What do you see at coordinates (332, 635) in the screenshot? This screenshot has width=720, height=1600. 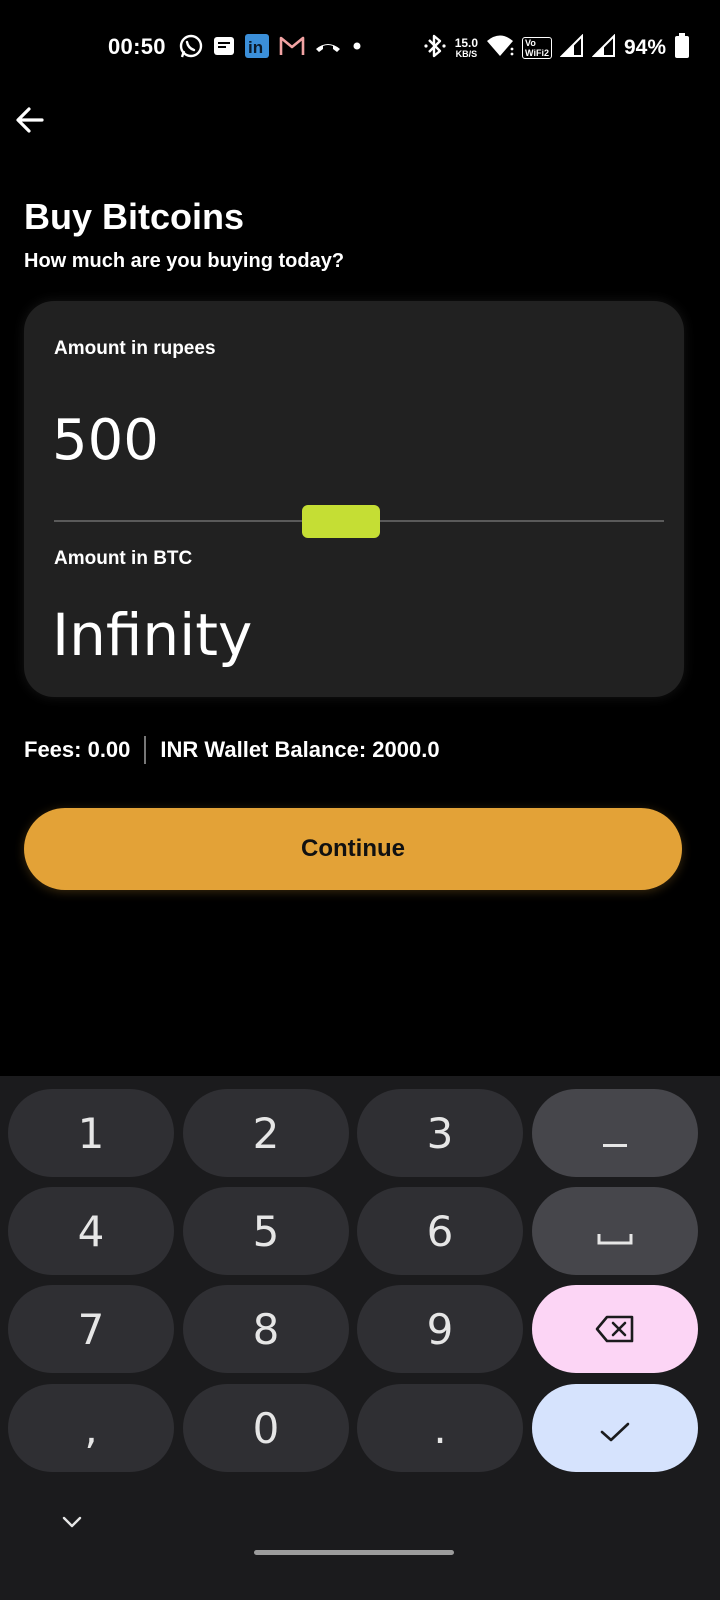 I see `btc-amount-input` at bounding box center [332, 635].